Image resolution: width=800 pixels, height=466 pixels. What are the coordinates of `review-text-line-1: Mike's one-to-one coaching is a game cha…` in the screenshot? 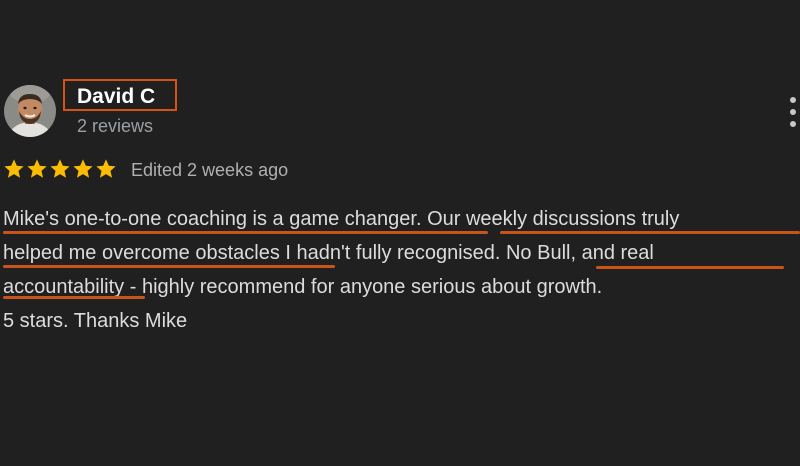 It's located at (341, 219).